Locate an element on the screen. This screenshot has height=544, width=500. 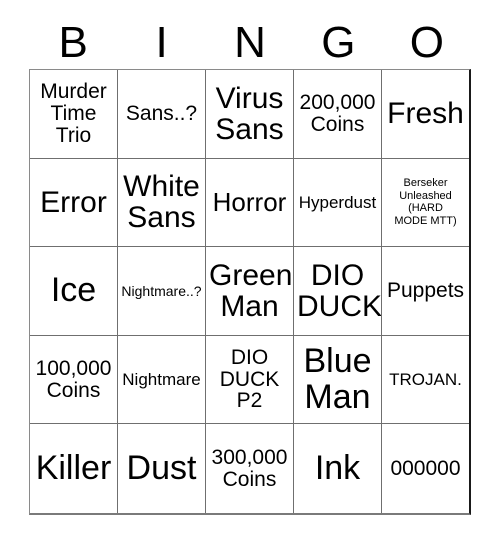
bingo-cell: TROJAN. is located at coordinates (425, 380).